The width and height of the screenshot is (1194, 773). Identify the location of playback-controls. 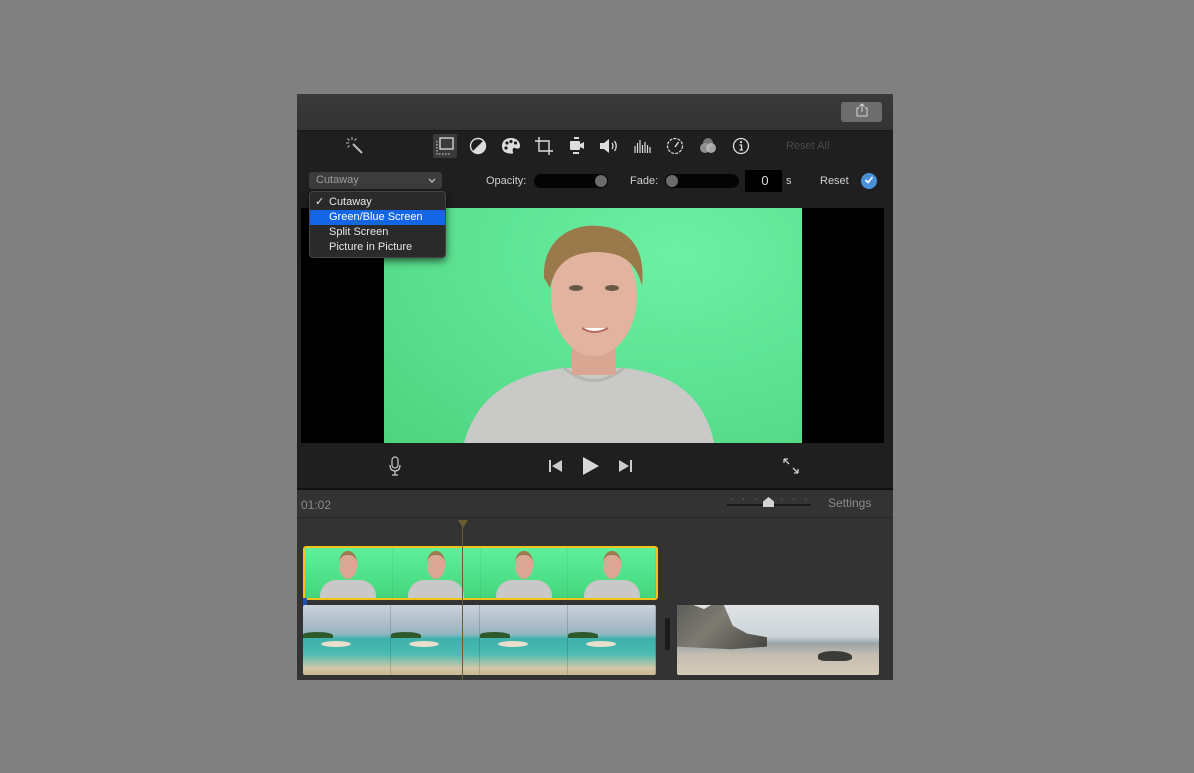
(595, 467).